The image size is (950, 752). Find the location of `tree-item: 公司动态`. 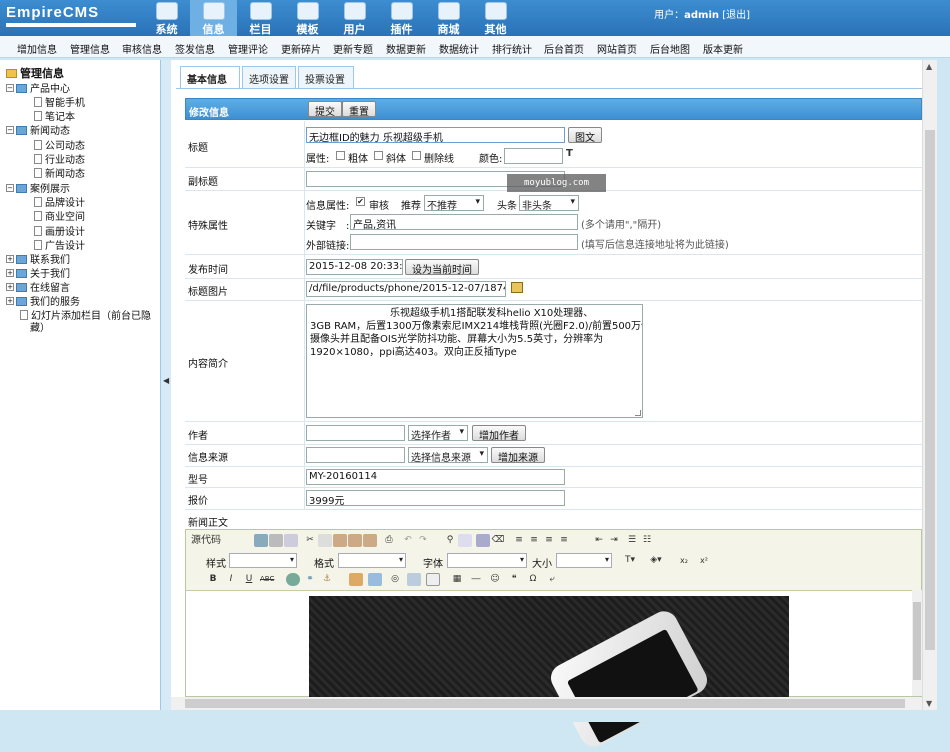

tree-item: 公司动态 is located at coordinates (59, 144).